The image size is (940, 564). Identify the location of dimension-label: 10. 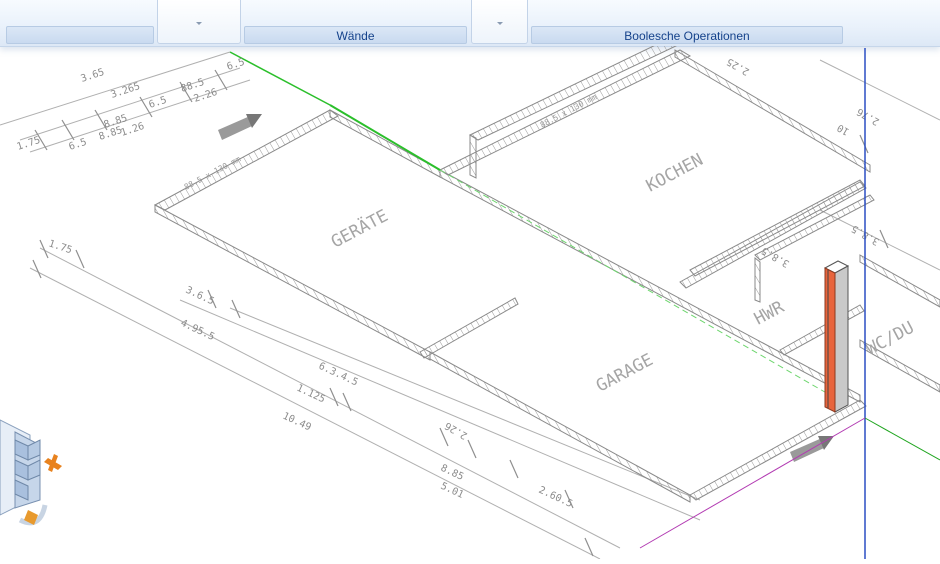
(844, 129).